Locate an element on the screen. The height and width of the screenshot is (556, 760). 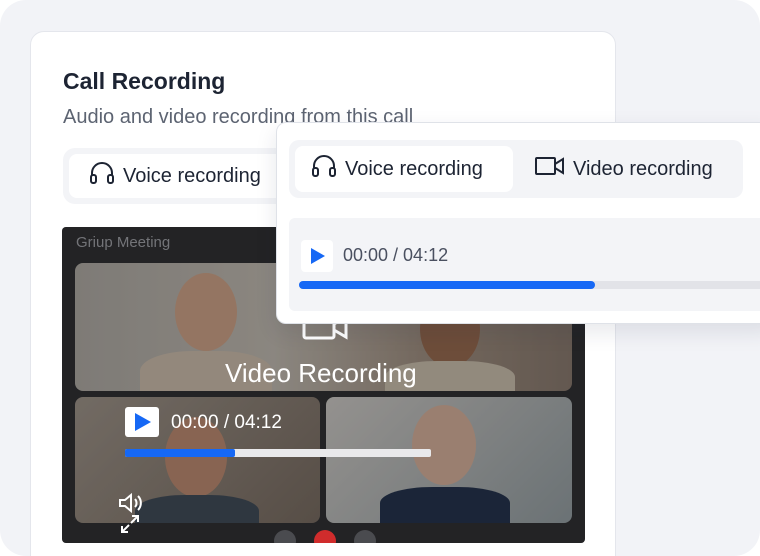
expand-icon is located at coordinates (130, 526).